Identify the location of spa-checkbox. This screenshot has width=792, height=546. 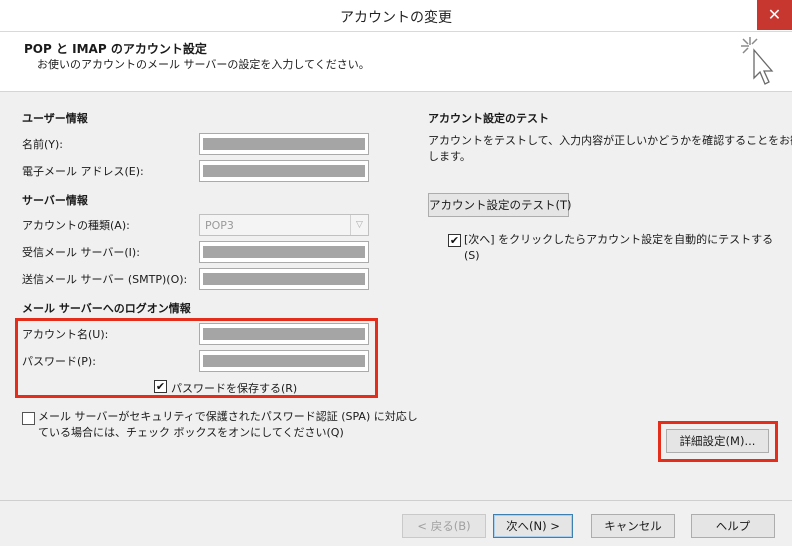
(28, 418).